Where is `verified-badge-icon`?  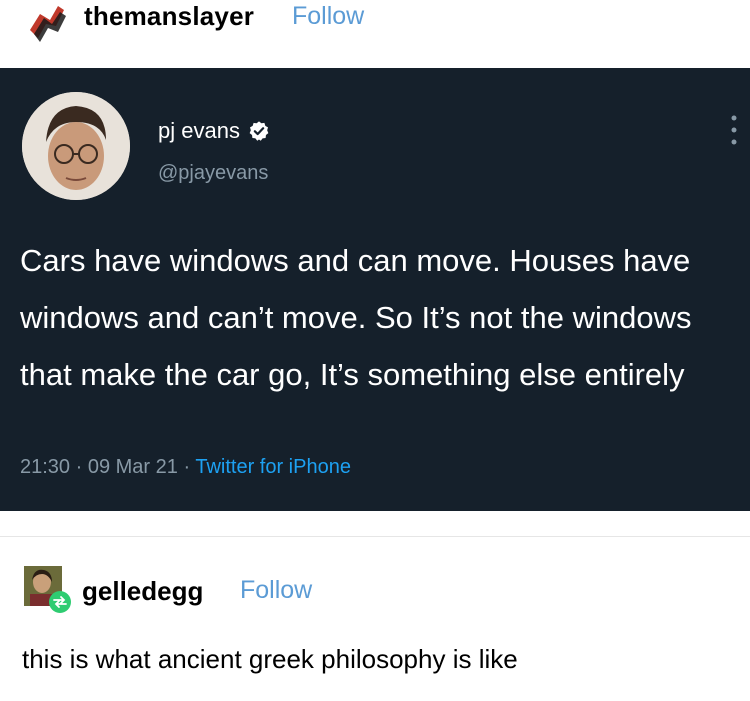 verified-badge-icon is located at coordinates (259, 131).